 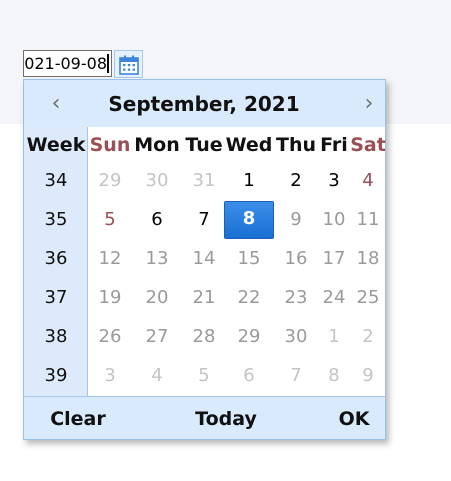 I want to click on day-cell: 18, so click(x=368, y=259).